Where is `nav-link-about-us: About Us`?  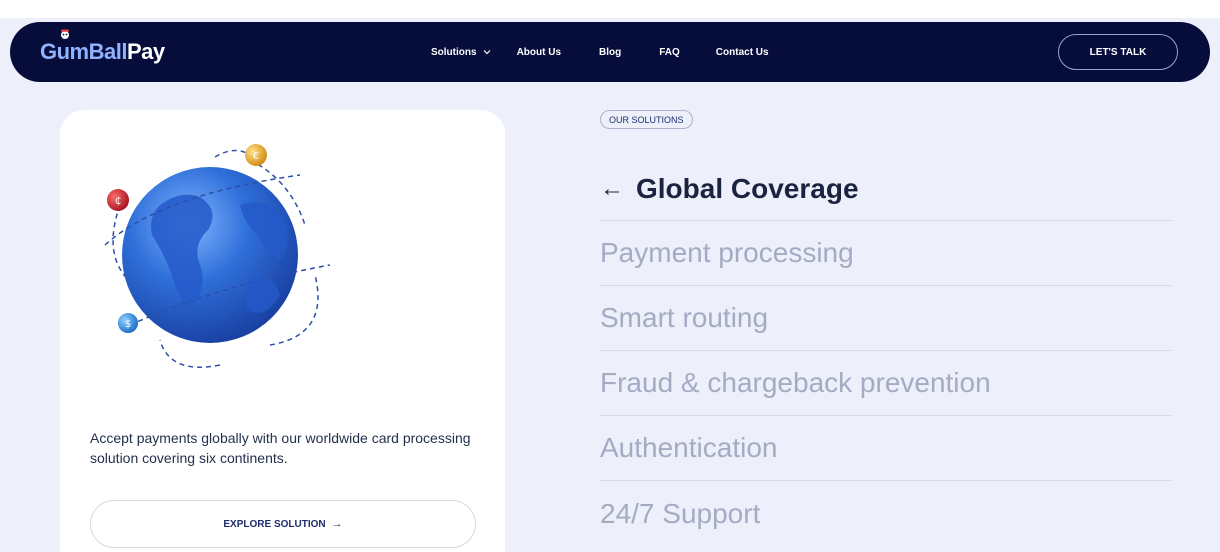
nav-link-about-us: About Us is located at coordinates (539, 52).